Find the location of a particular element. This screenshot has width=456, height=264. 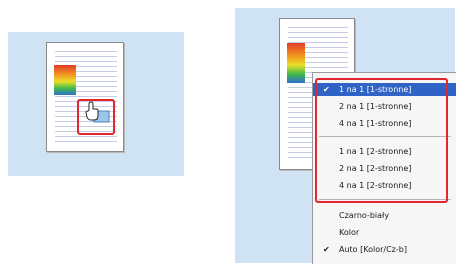

menu-highlight-box is located at coordinates (381, 140).